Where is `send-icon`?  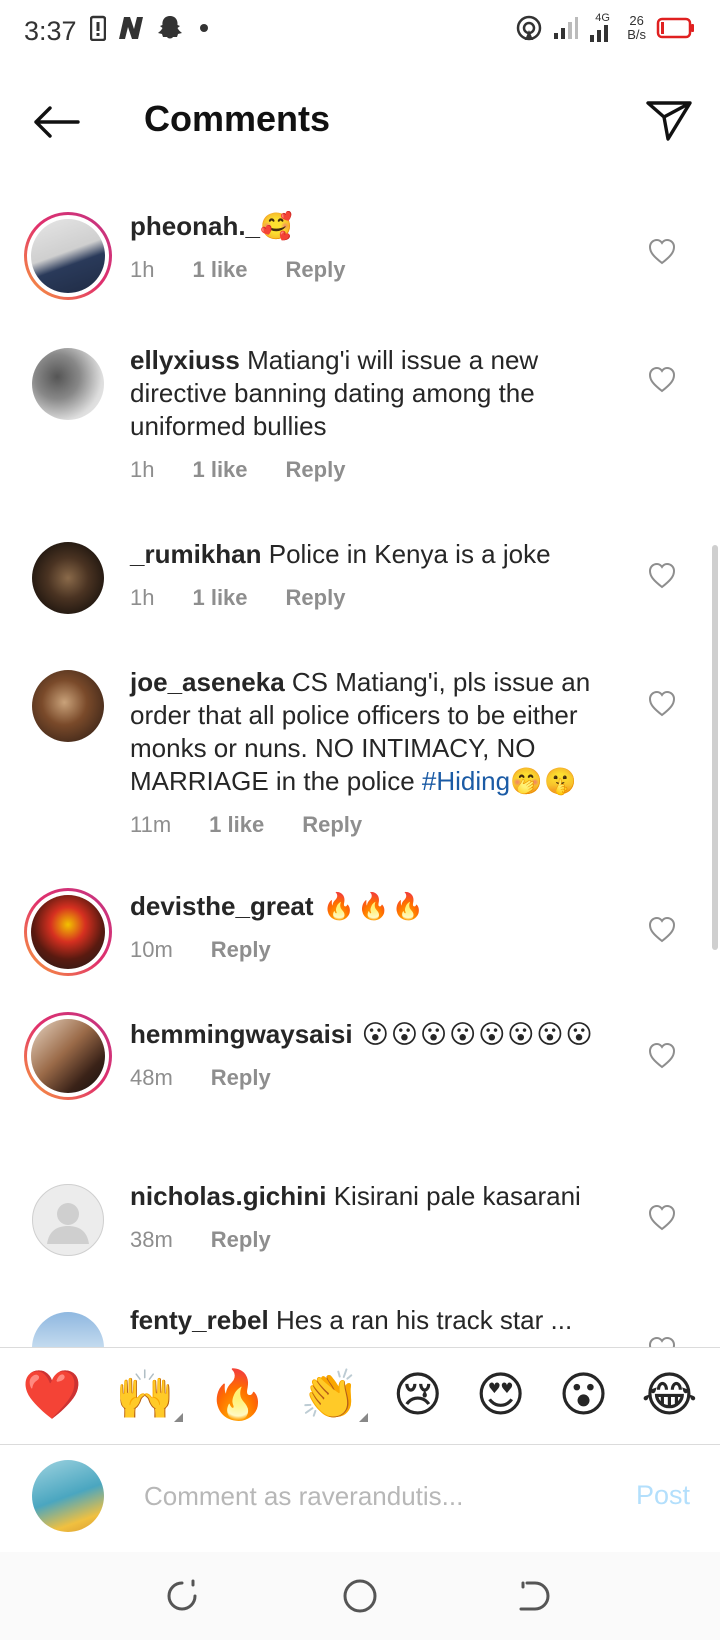 send-icon is located at coordinates (669, 121).